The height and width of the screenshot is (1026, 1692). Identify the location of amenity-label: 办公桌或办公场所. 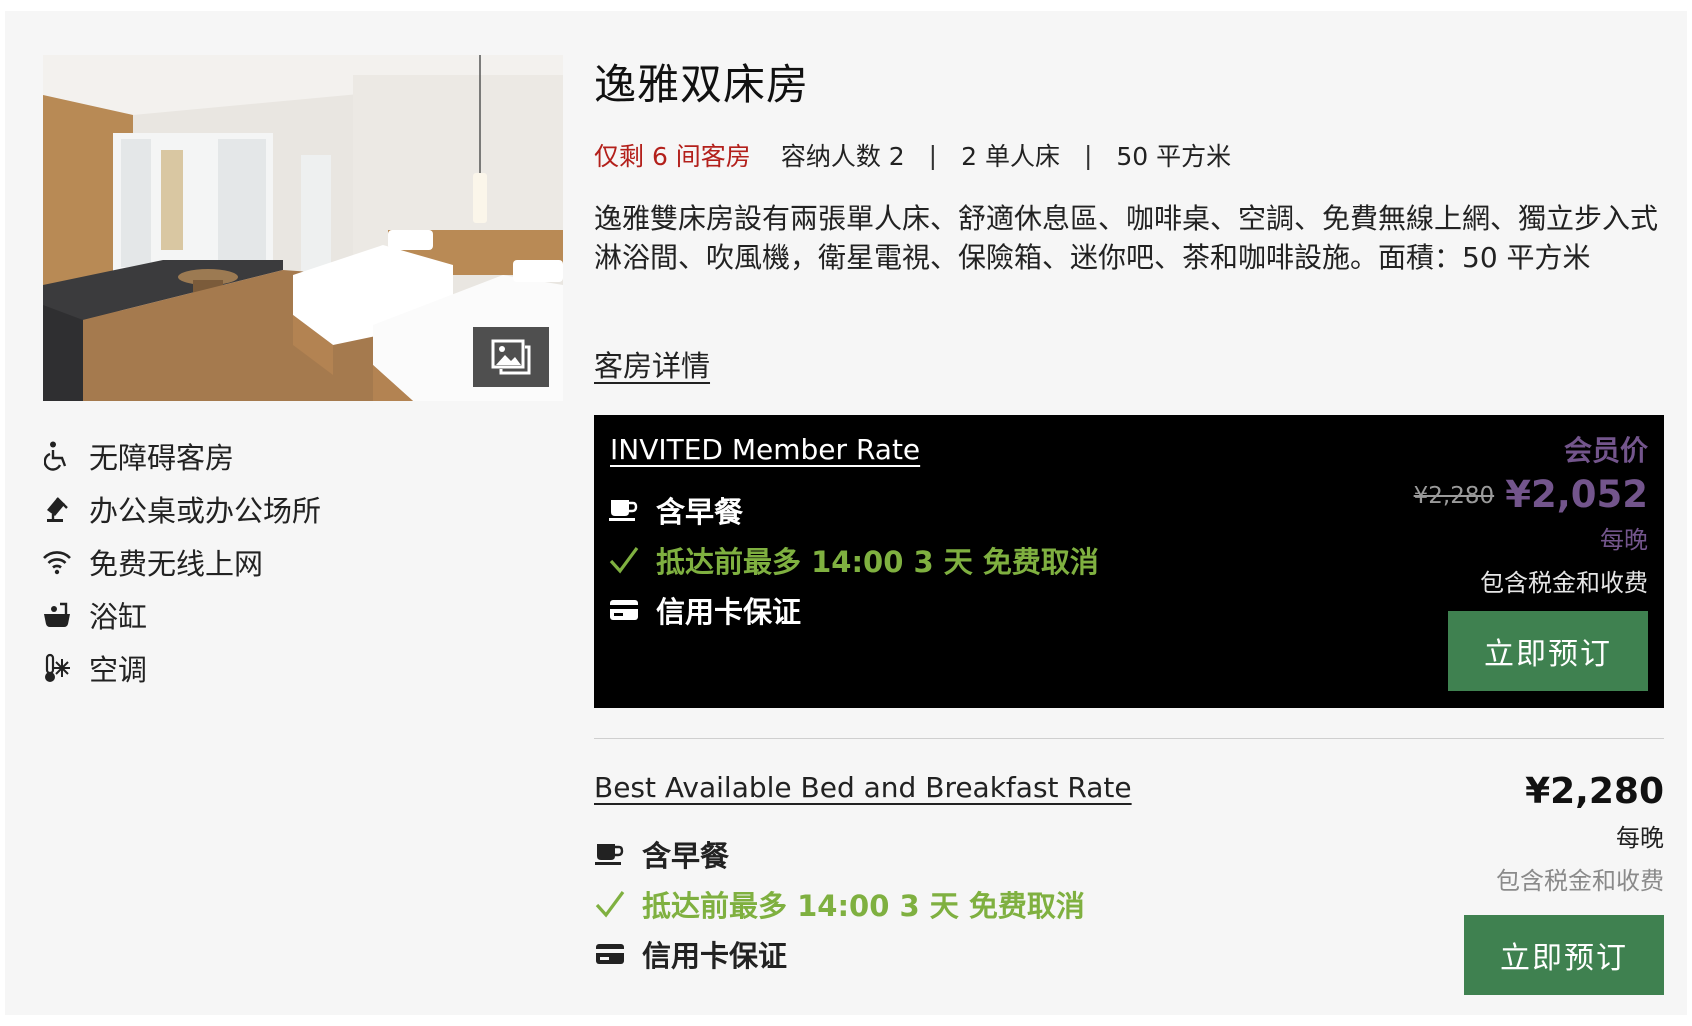
(205, 510).